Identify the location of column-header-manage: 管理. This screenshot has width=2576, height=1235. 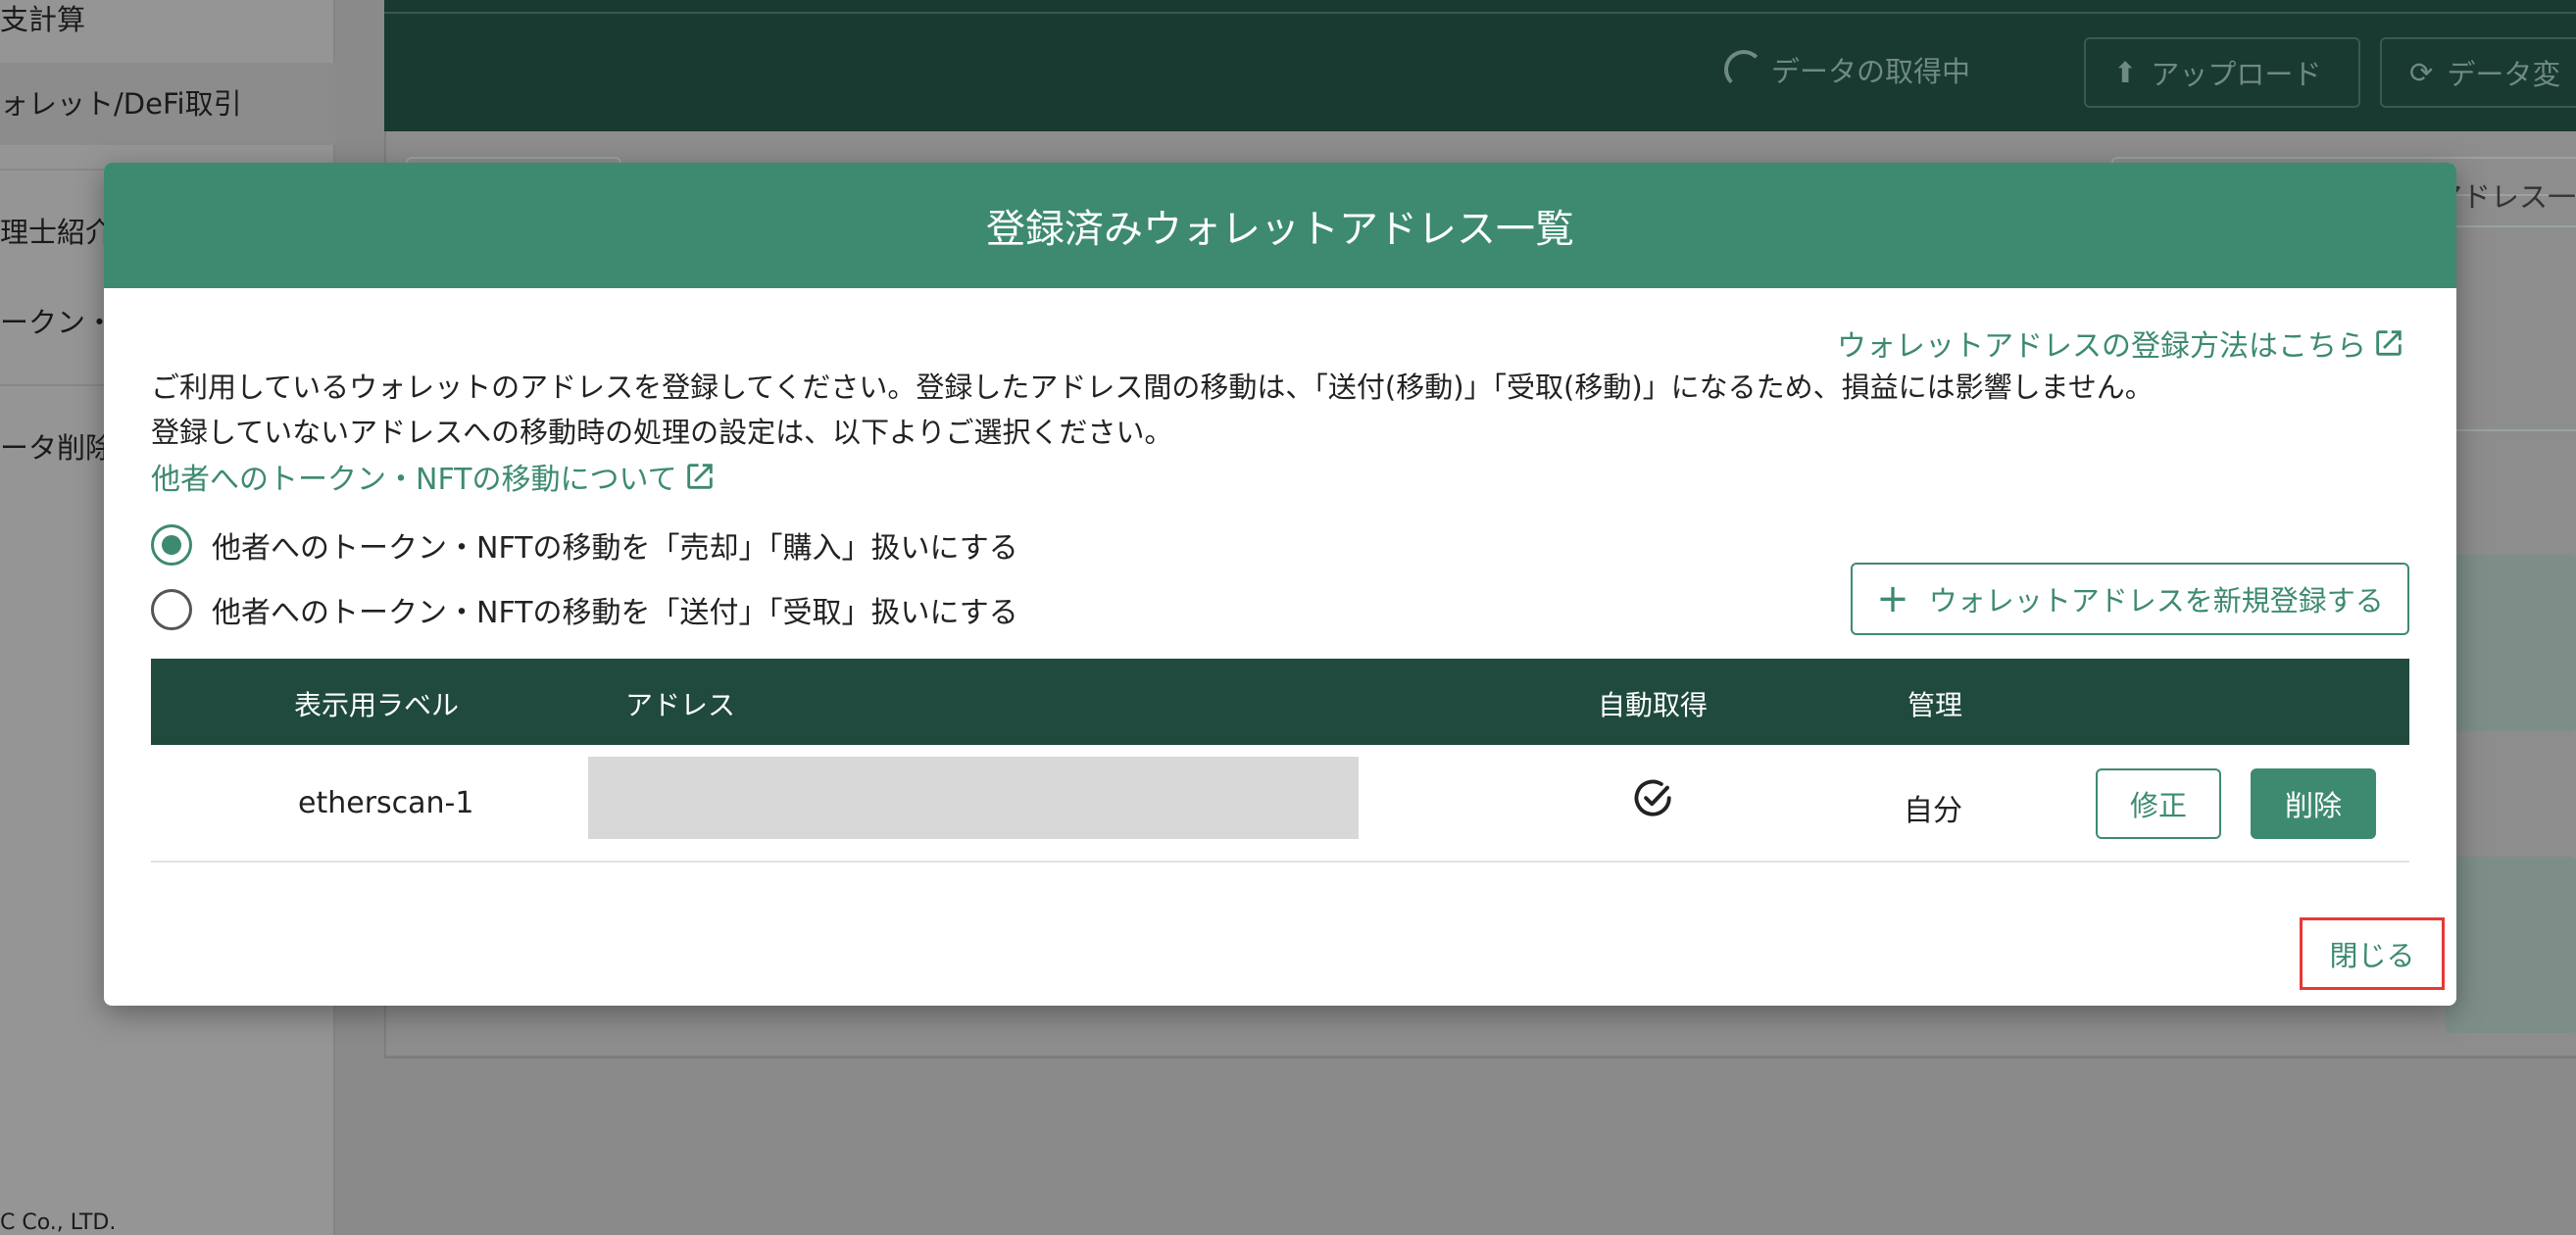
(1935, 705).